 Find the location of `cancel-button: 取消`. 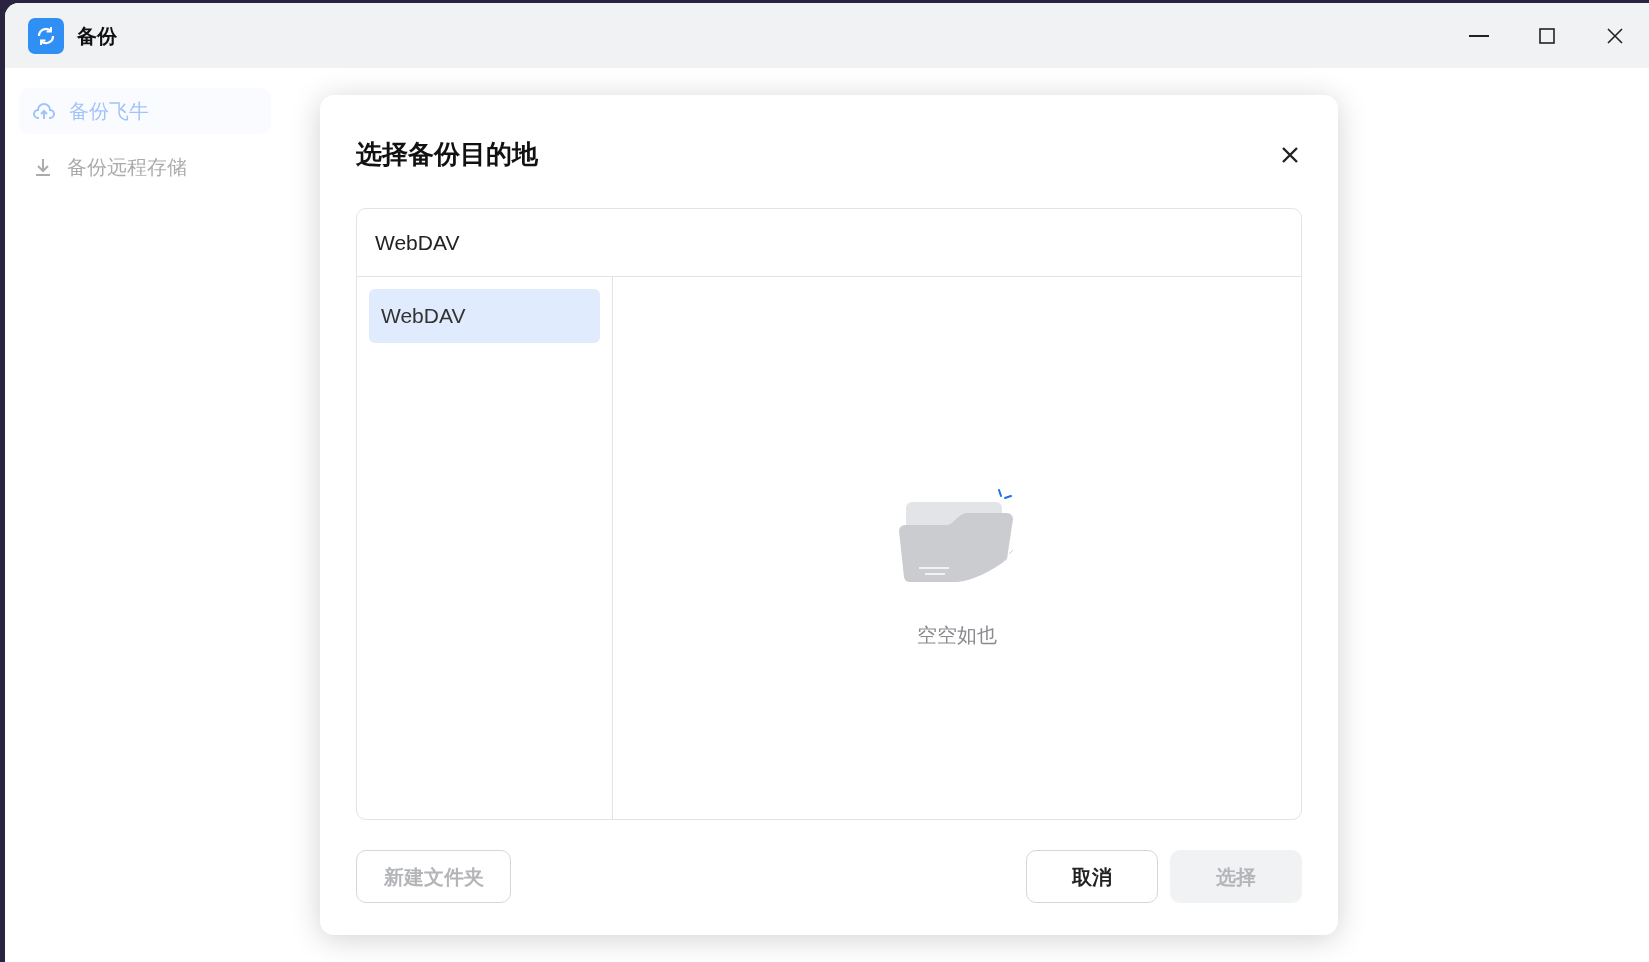

cancel-button: 取消 is located at coordinates (1092, 876).